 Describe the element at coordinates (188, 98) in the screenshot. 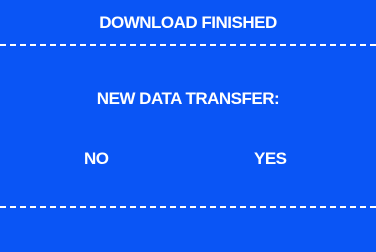

I see `transfer-prompt: NEW DATA TRANSFER:` at that location.